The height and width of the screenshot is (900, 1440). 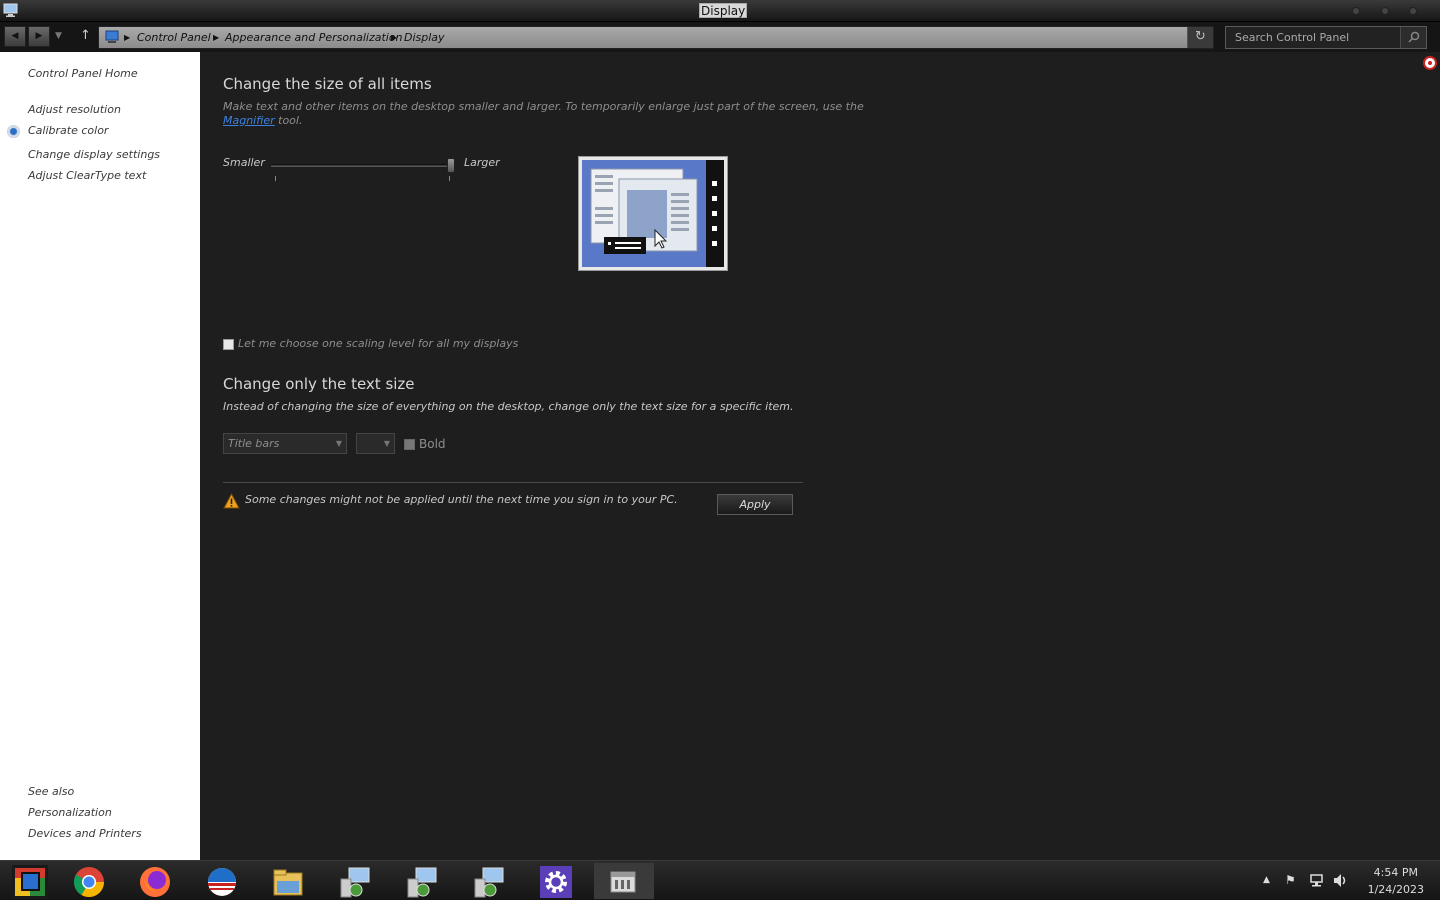 I want to click on description-end: tool., so click(x=290, y=120).